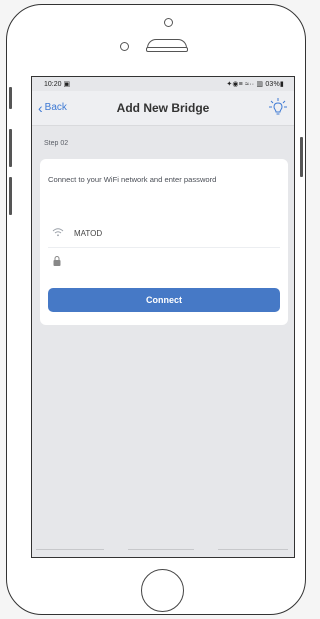  I want to click on password-row, so click(164, 261).